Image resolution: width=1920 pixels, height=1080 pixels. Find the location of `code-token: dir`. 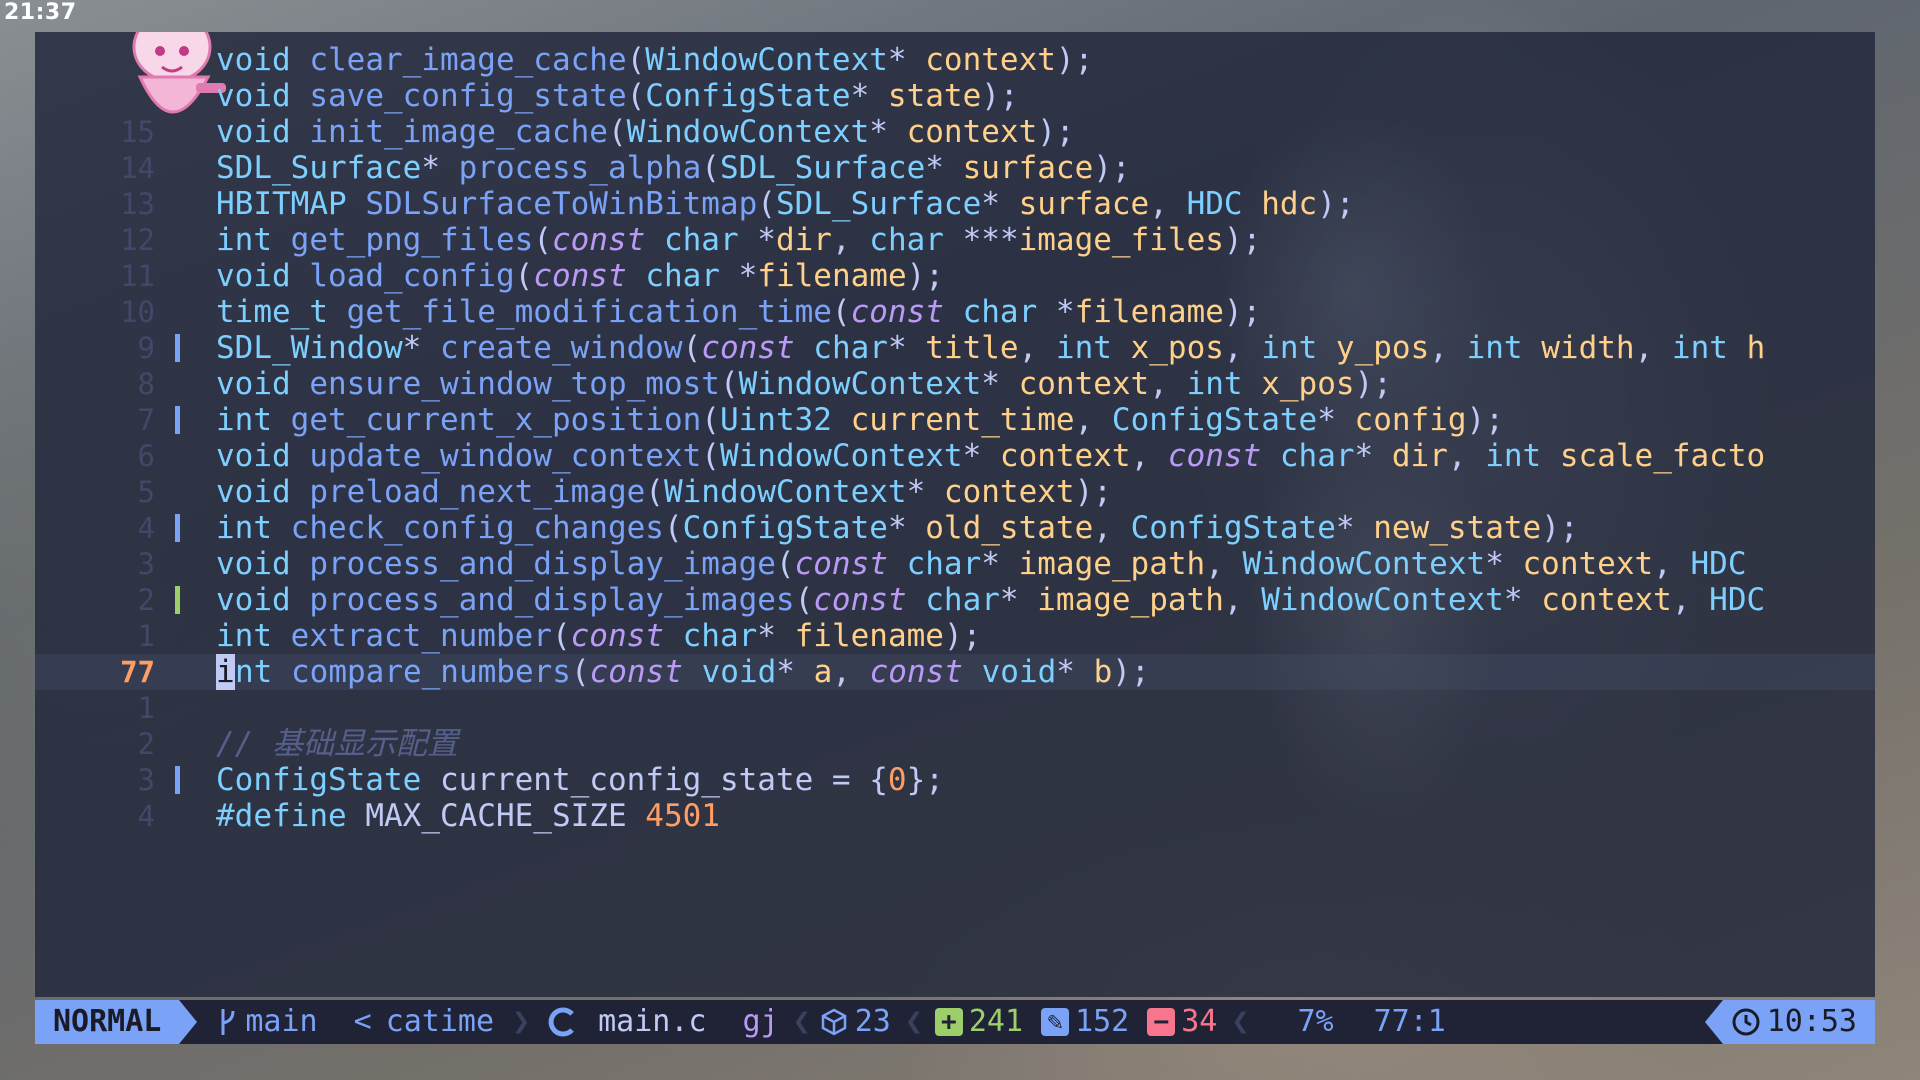

code-token: dir is located at coordinates (1419, 456).